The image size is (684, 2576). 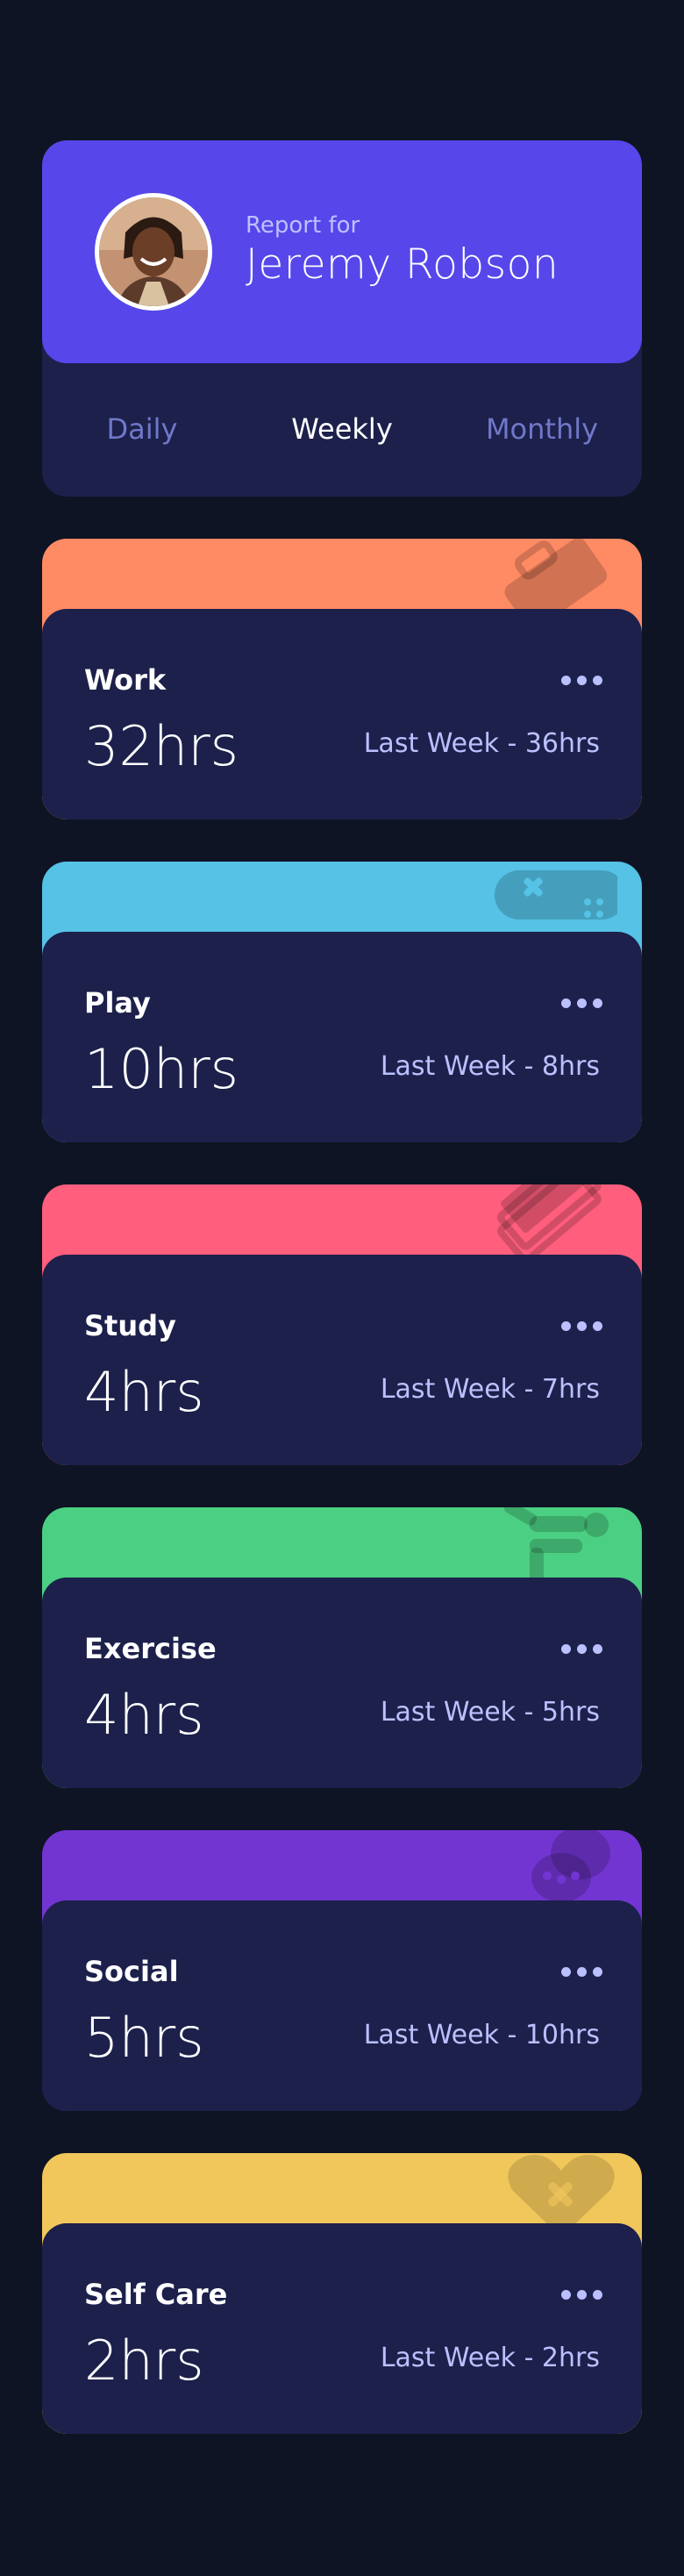 What do you see at coordinates (402, 264) in the screenshot?
I see `user-name: Jeremy Robson` at bounding box center [402, 264].